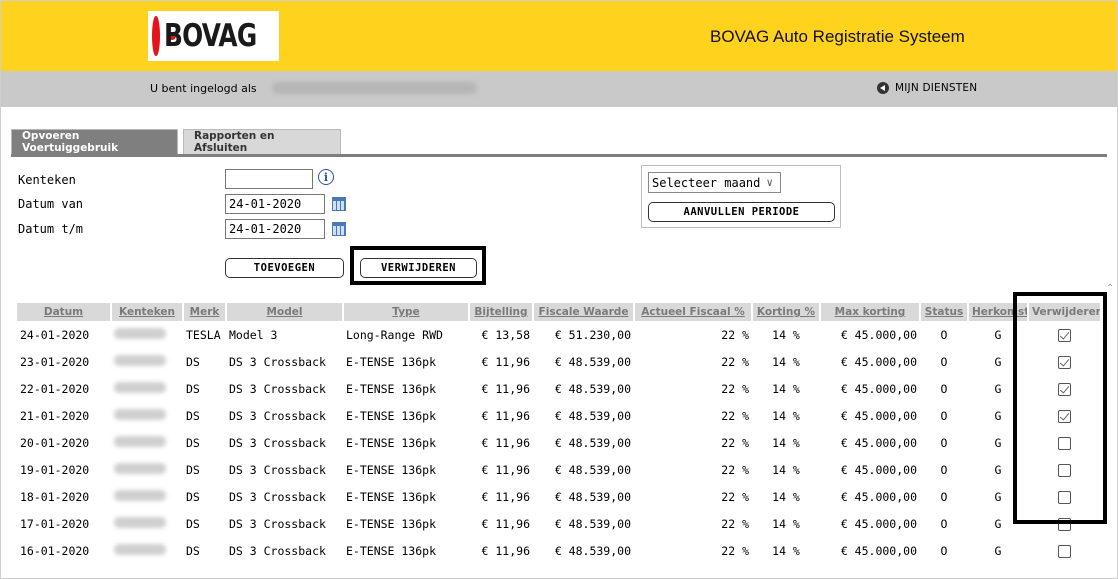  I want to click on header-bar: BOVAG BOVAG Auto Registratie Systeem, so click(559, 36).